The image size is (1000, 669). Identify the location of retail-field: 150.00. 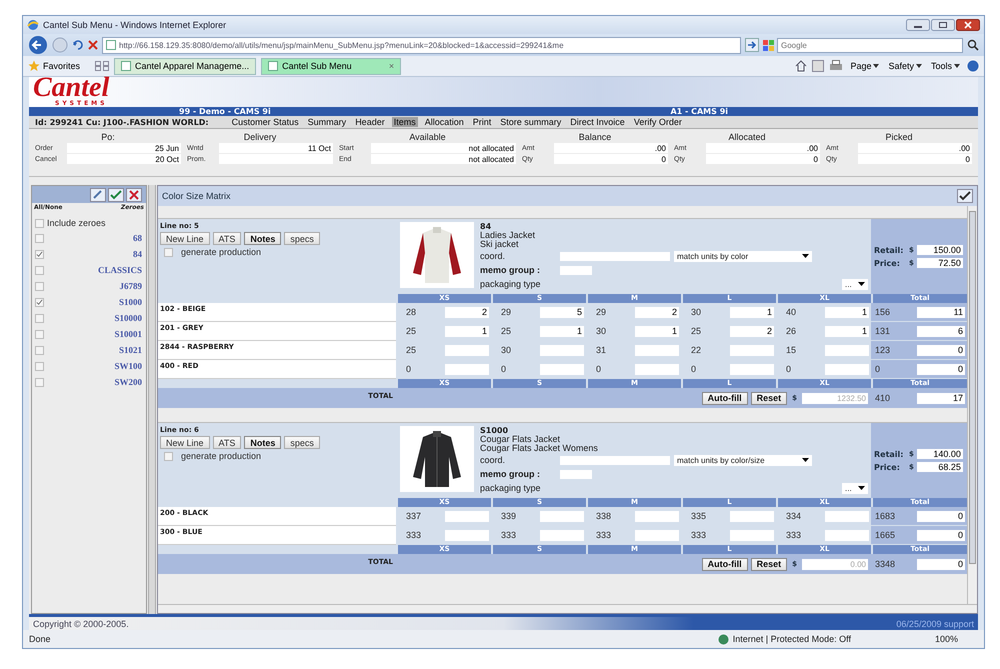
(939, 250).